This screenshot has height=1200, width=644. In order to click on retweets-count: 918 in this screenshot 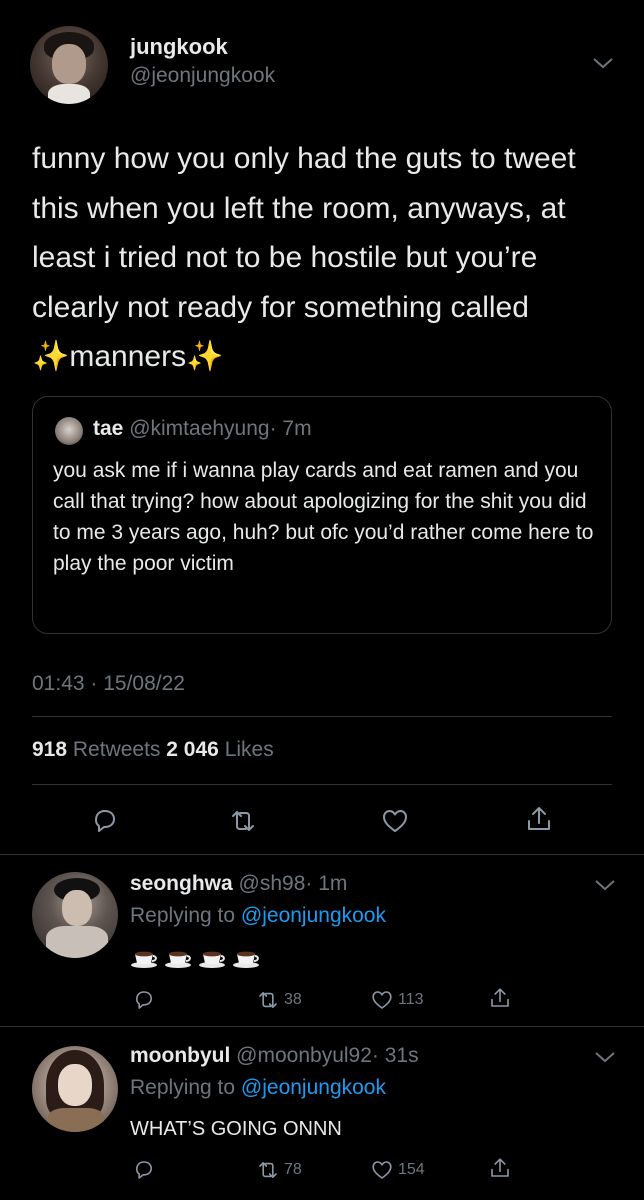, I will do `click(49, 749)`.